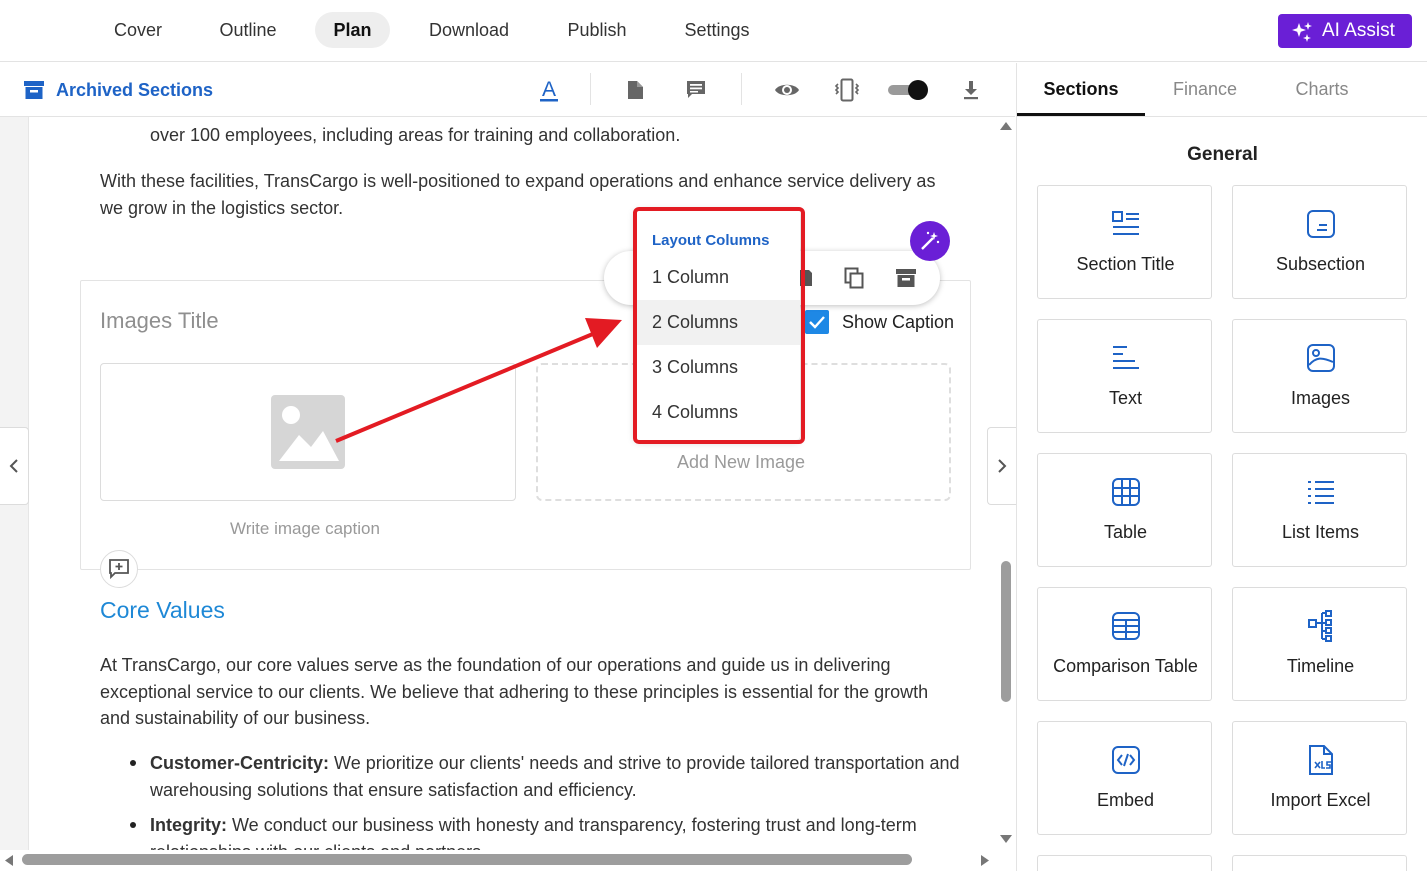 This screenshot has height=871, width=1427. I want to click on section-card-section-title: Section Title, so click(1124, 242).